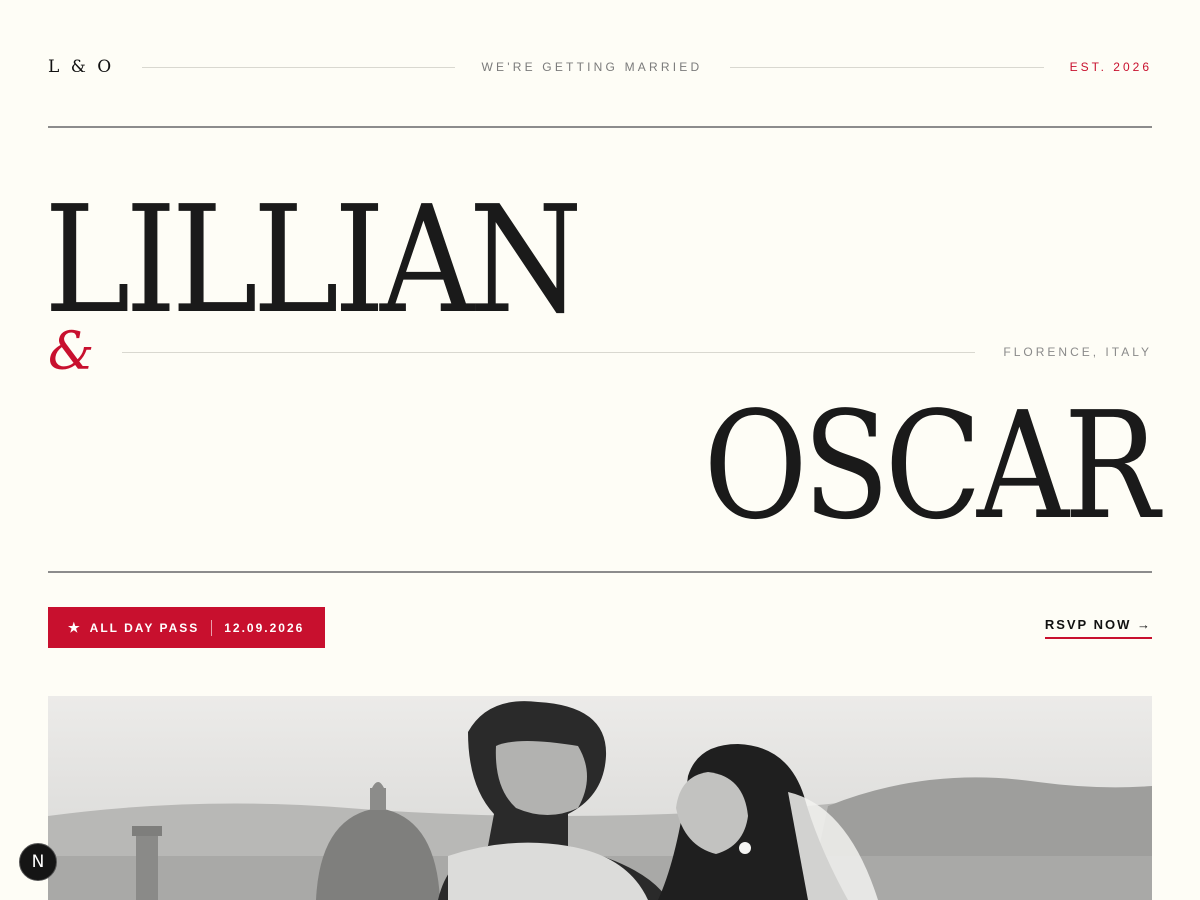  I want to click on header-divider-right, so click(887, 67).